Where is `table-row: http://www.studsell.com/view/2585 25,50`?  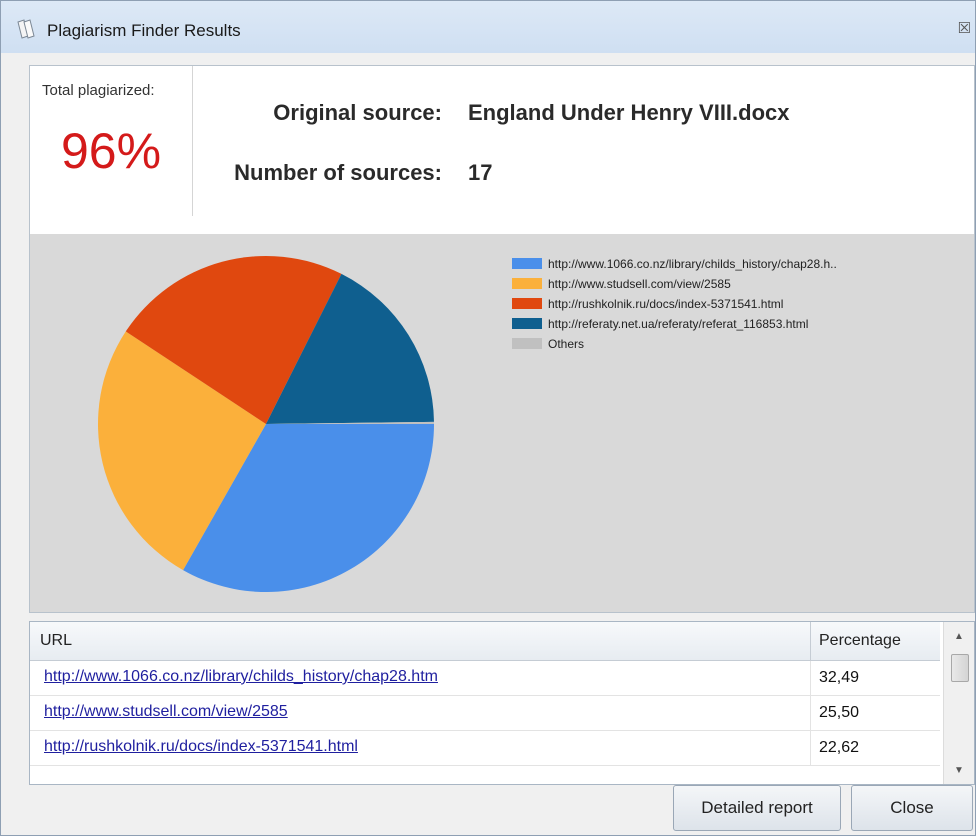
table-row: http://www.studsell.com/view/2585 25,50 is located at coordinates (485, 713).